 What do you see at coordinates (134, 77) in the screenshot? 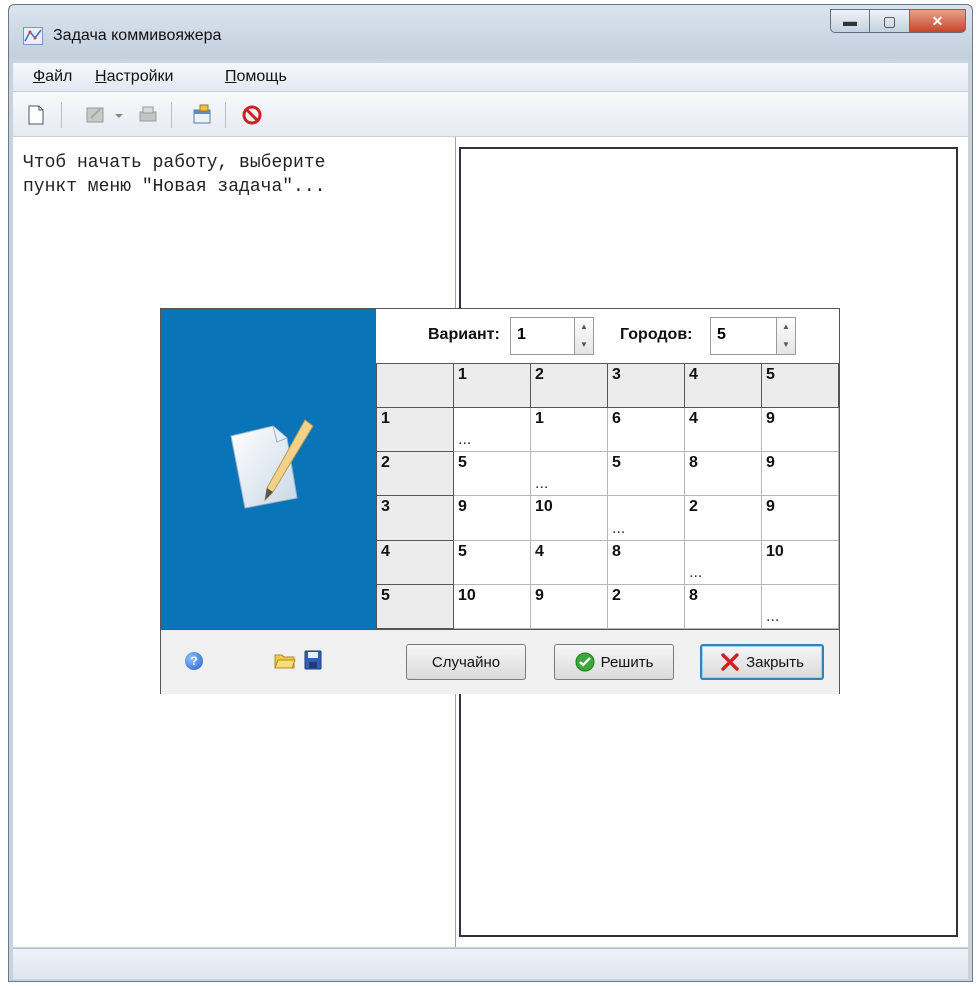
I see `menu-settings: Настройки` at bounding box center [134, 77].